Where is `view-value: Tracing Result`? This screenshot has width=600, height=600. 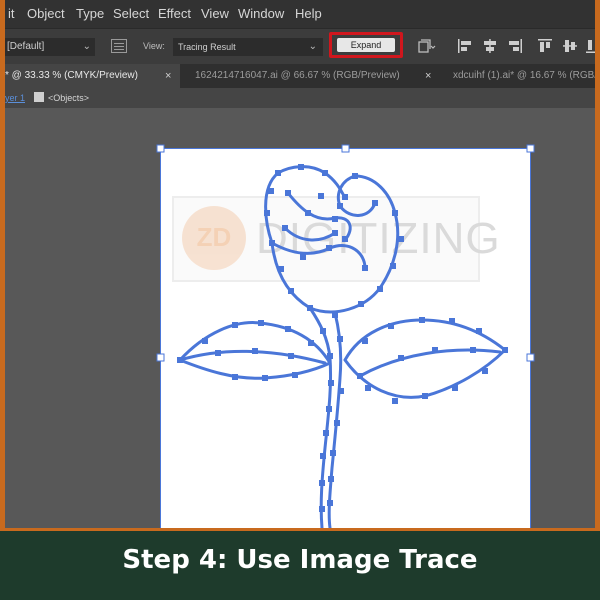 view-value: Tracing Result is located at coordinates (207, 47).